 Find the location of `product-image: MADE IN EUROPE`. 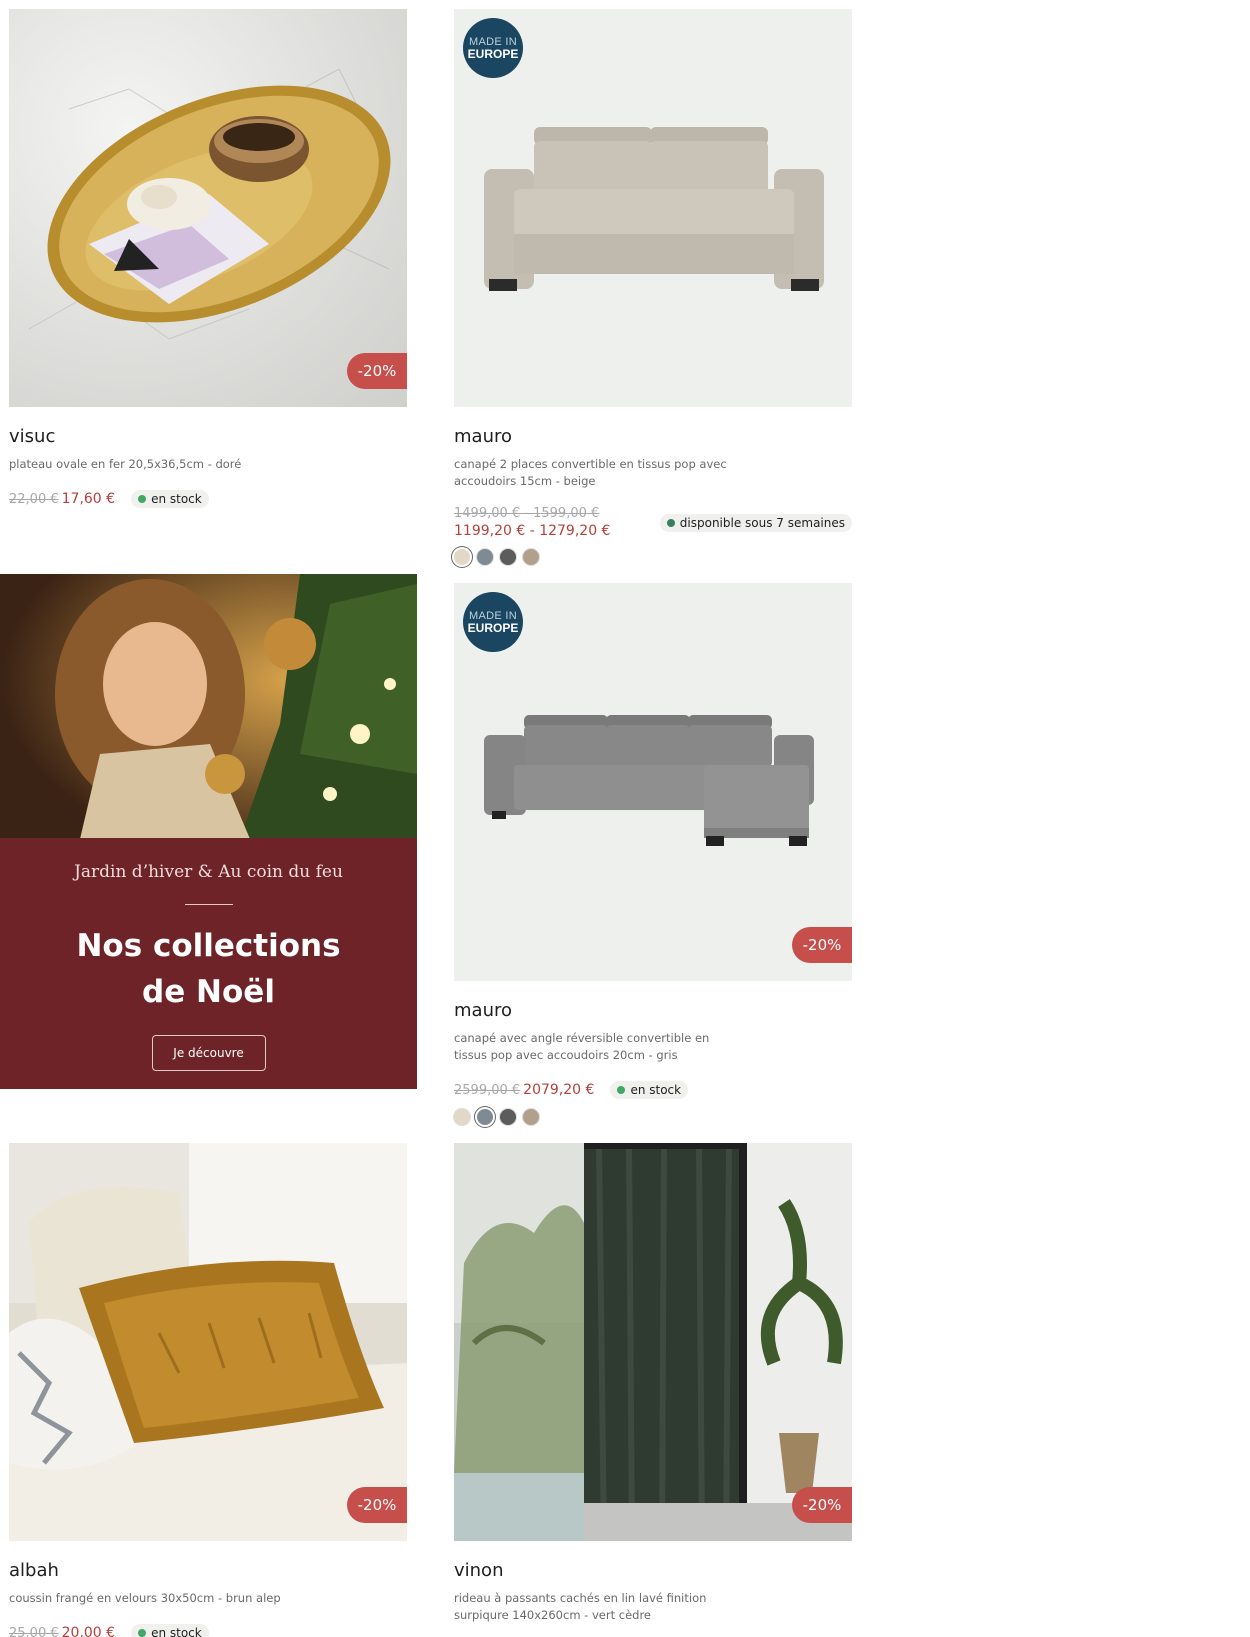

product-image: MADE IN EUROPE is located at coordinates (653, 208).